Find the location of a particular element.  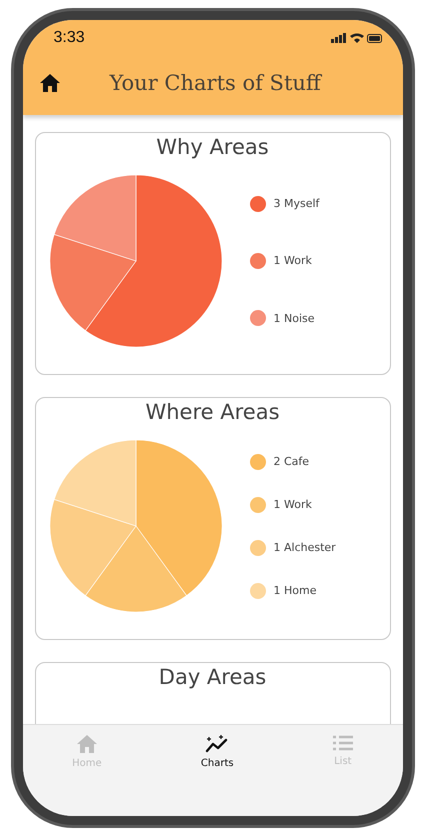

app-title: Your Charts of Stuff is located at coordinates (215, 83).